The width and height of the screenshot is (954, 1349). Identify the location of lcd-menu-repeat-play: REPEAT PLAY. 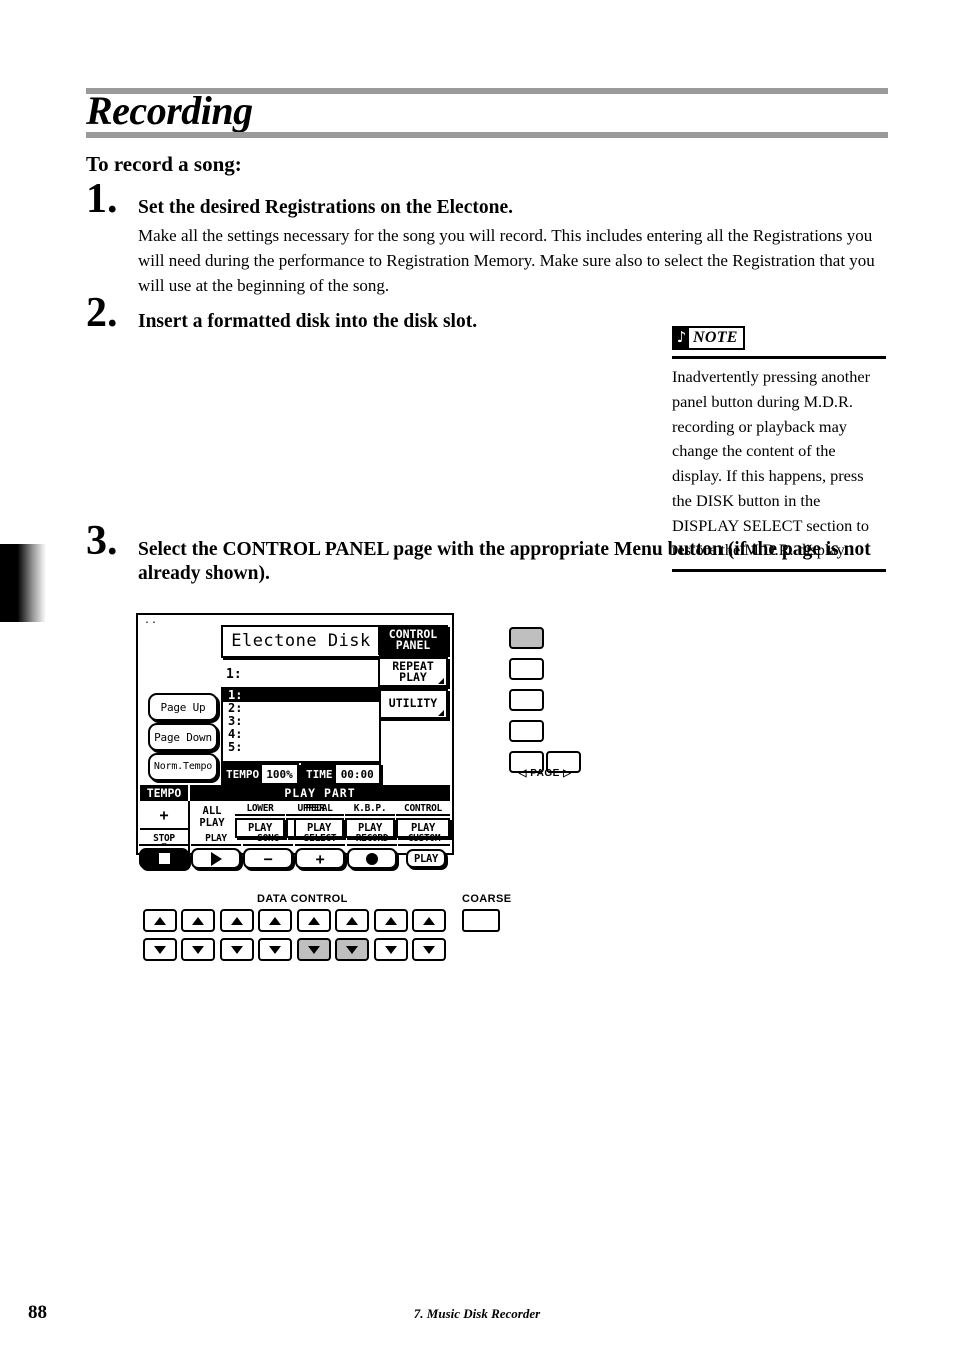
(413, 672).